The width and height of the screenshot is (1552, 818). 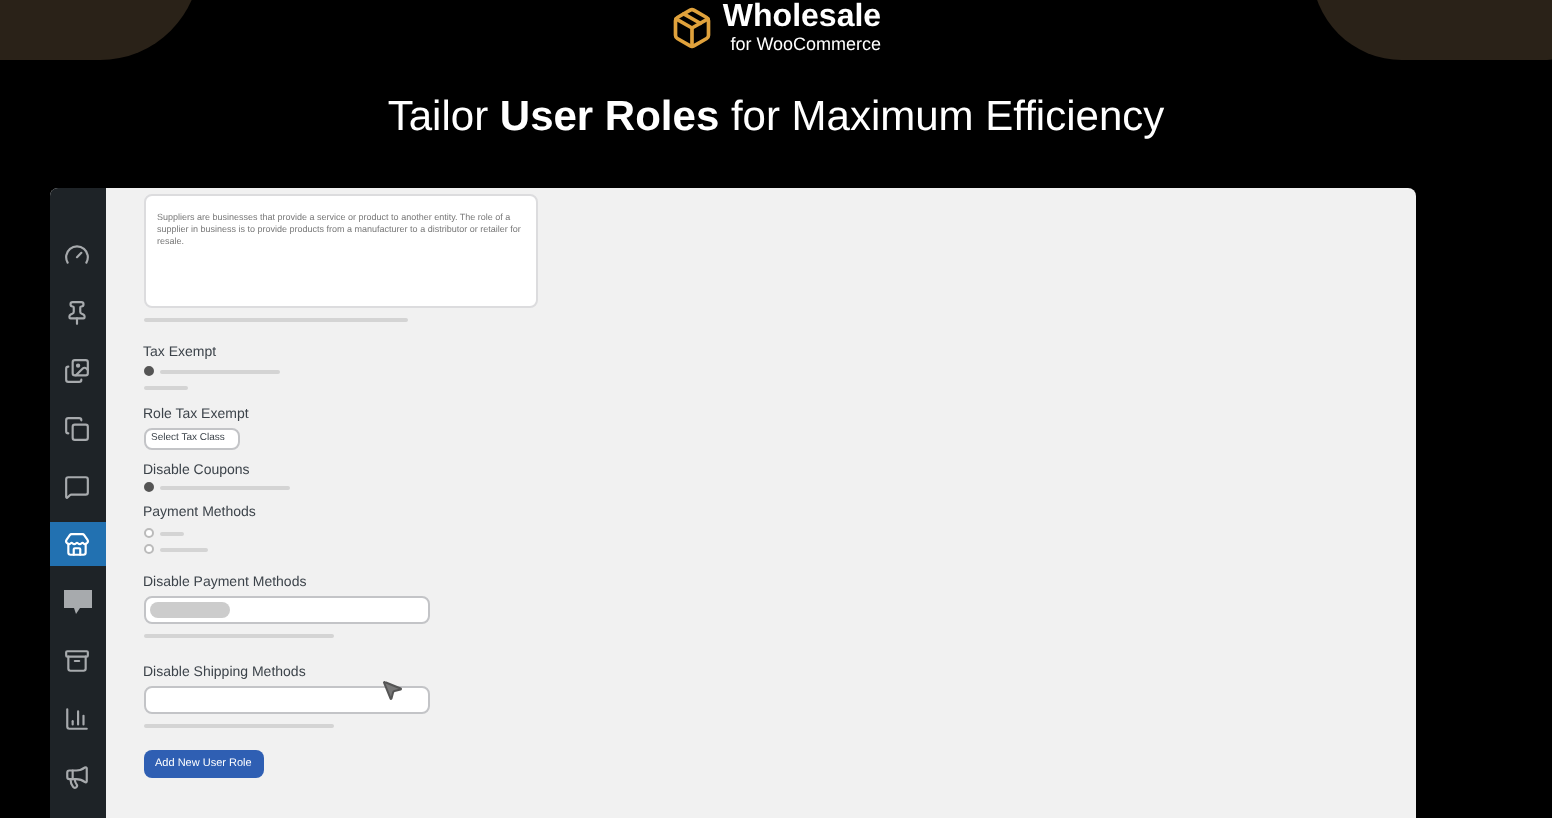 What do you see at coordinates (77, 428) in the screenshot?
I see `pages-icon` at bounding box center [77, 428].